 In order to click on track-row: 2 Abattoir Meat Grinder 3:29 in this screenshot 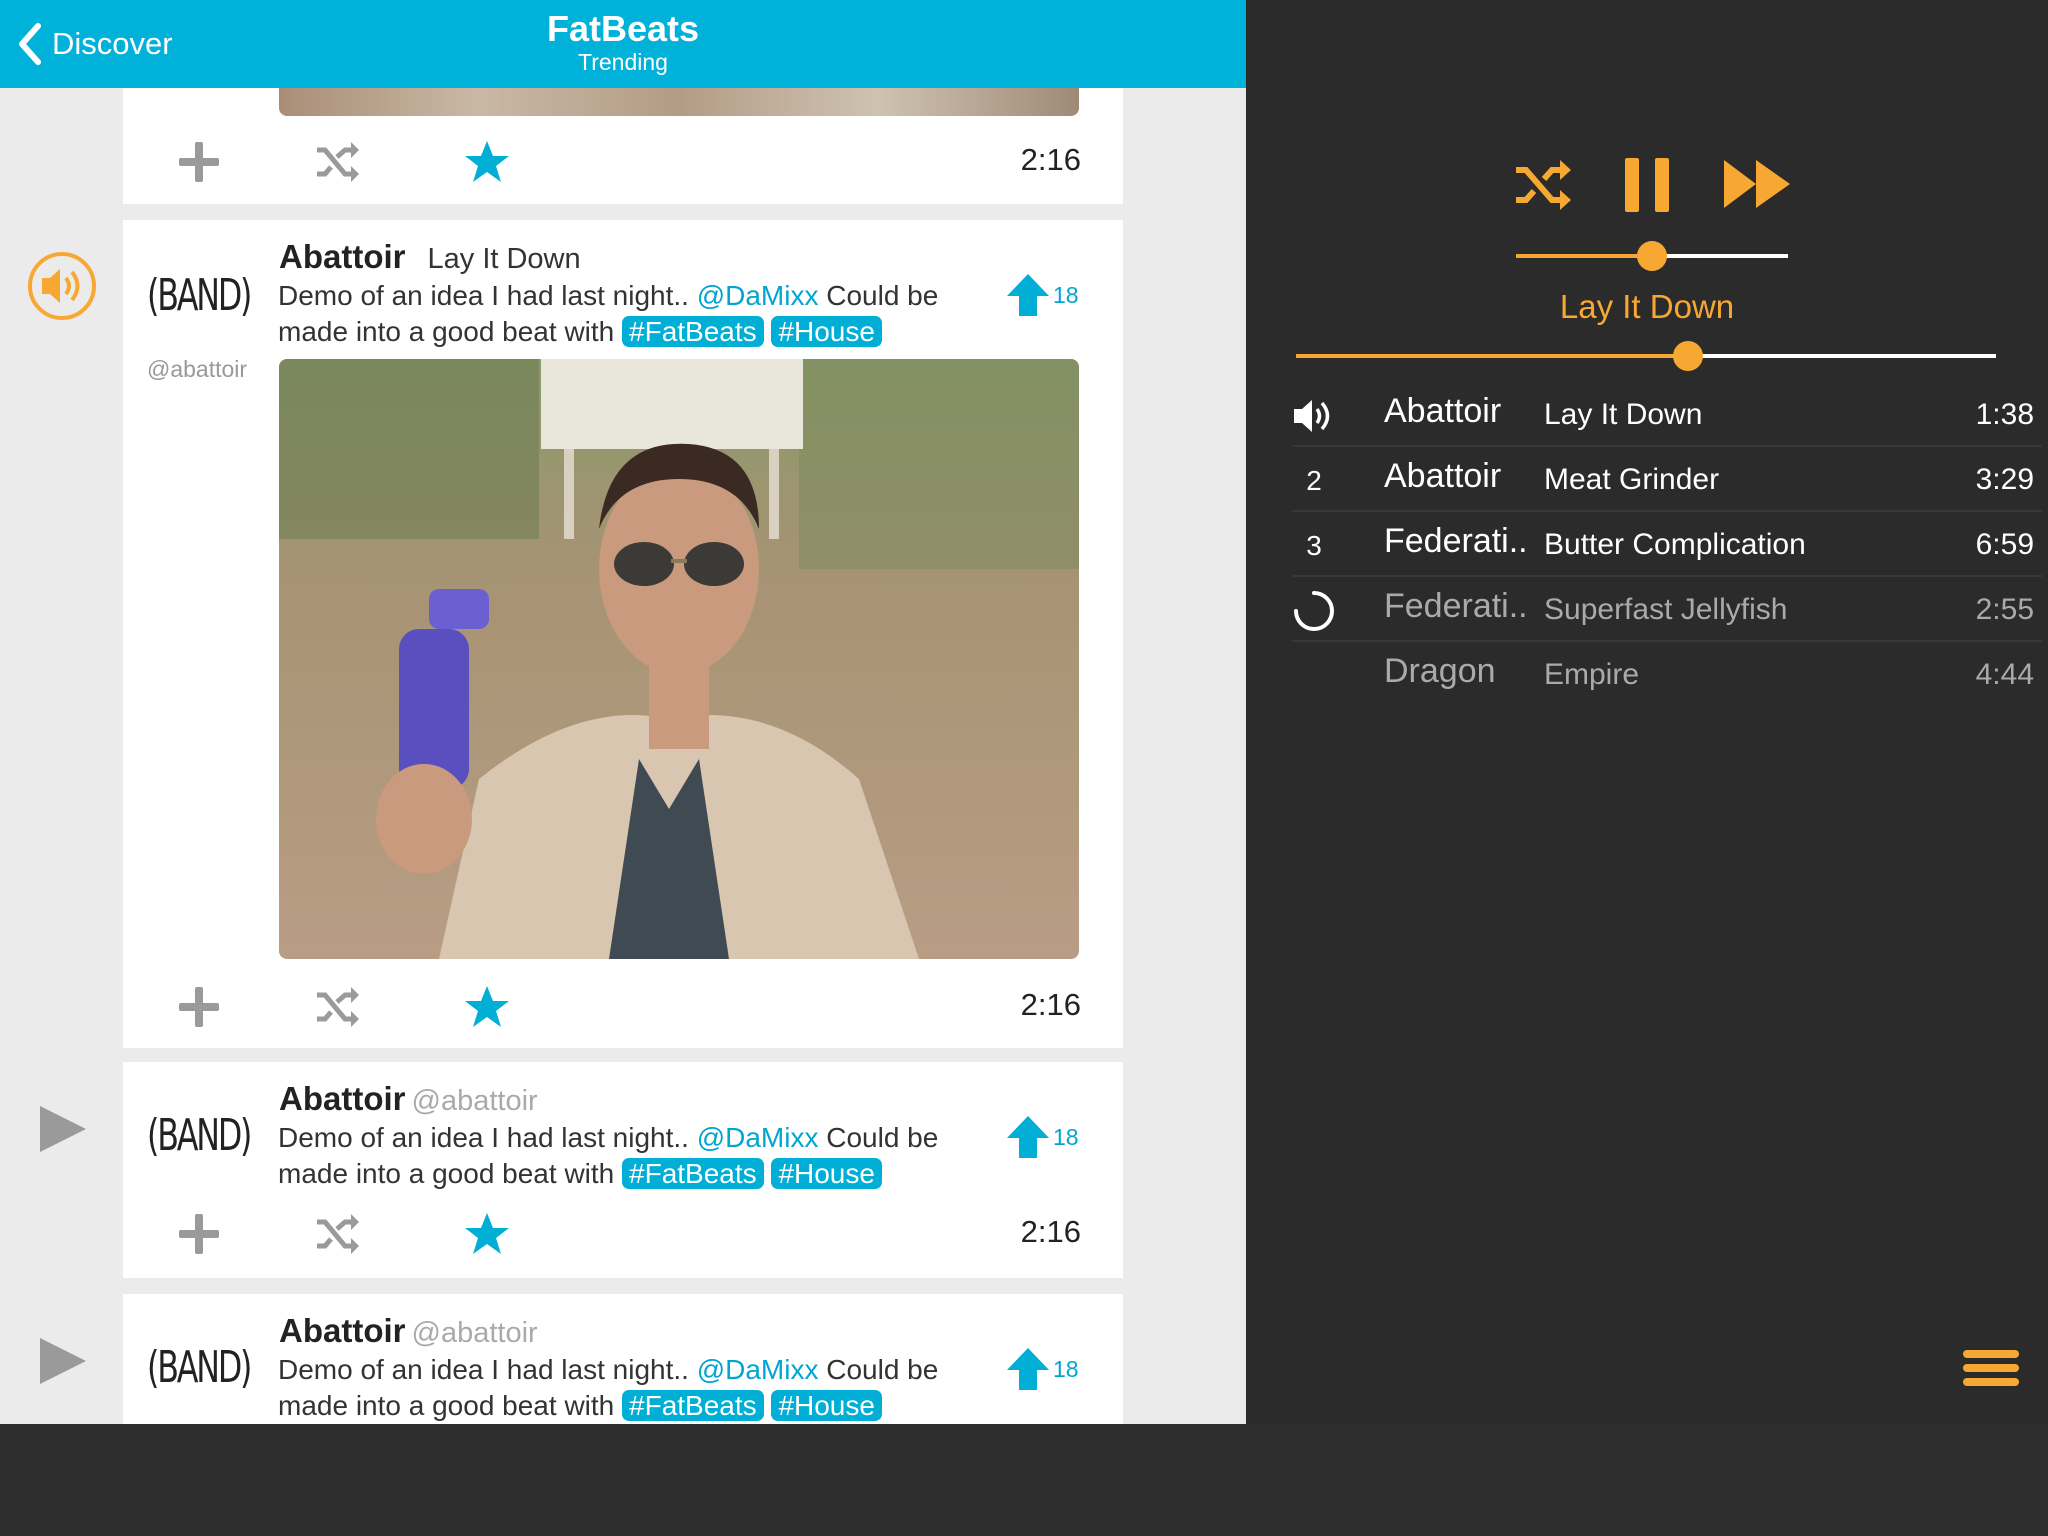, I will do `click(1667, 479)`.